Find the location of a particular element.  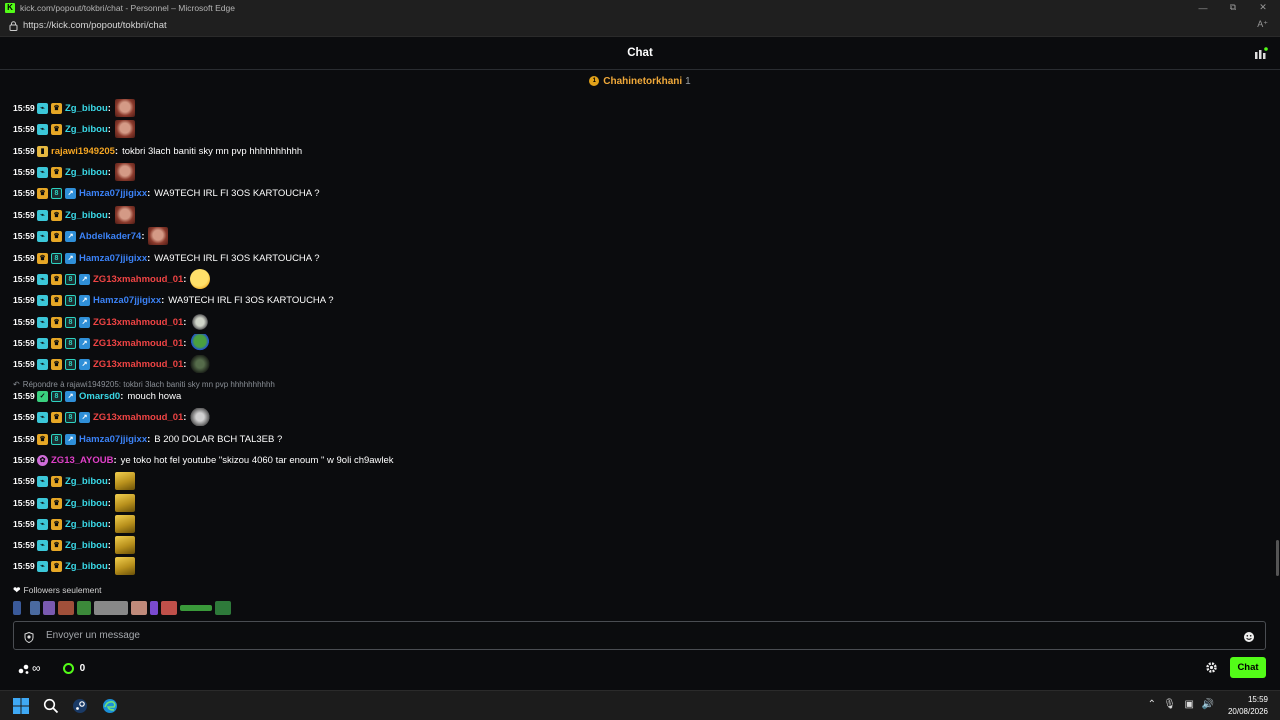

top-gifter-banner: 1 Chahinetorkhani 1 is located at coordinates (640, 81).